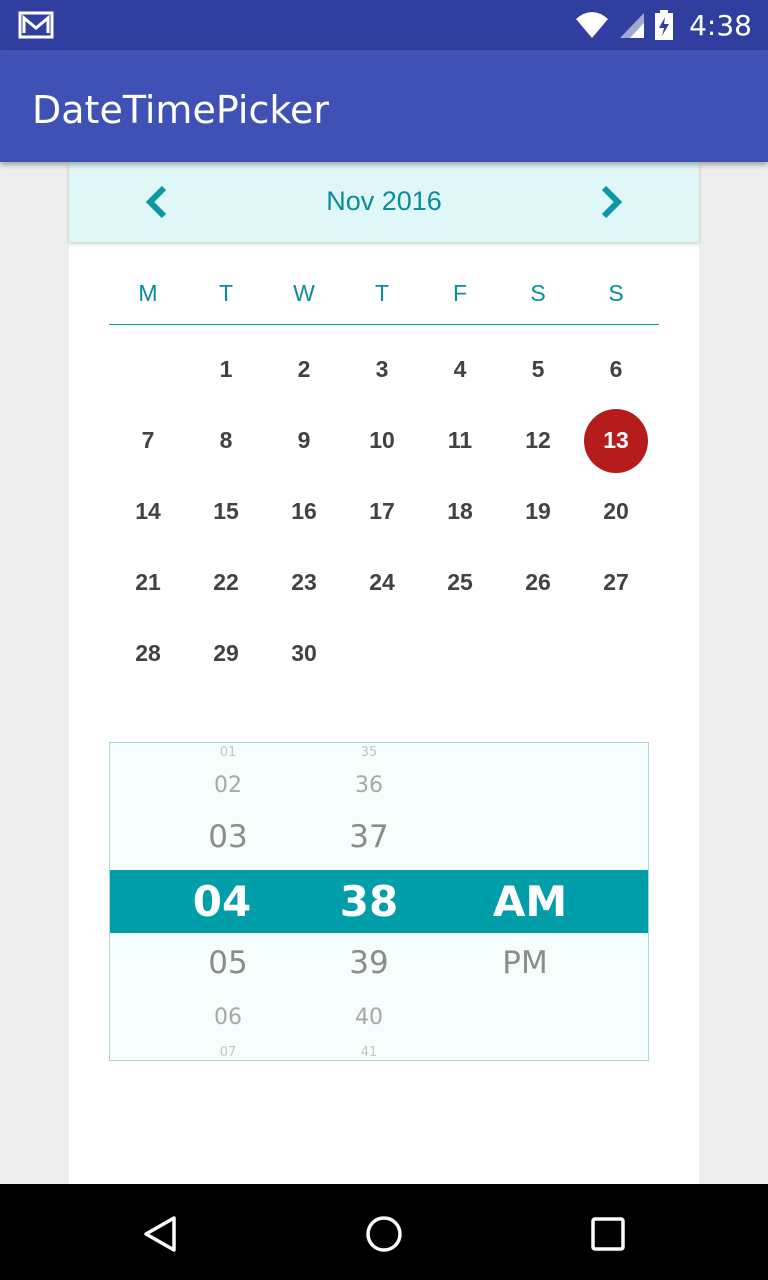 The image size is (768, 1280). Describe the element at coordinates (369, 963) in the screenshot. I see `minute-option: 39` at that location.